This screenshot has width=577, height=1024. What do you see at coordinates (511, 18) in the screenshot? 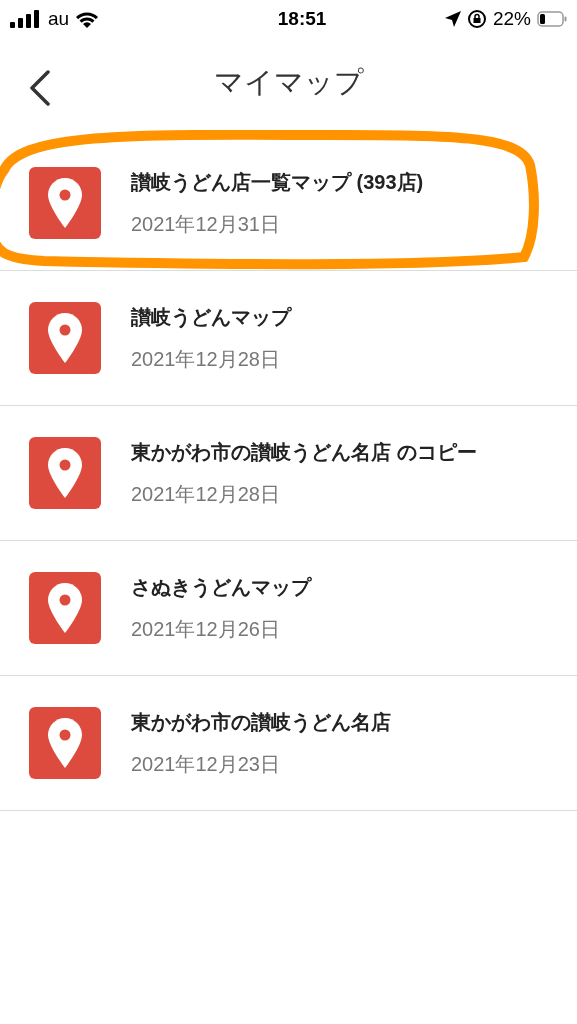
I see `battery-percent: 22%` at bounding box center [511, 18].